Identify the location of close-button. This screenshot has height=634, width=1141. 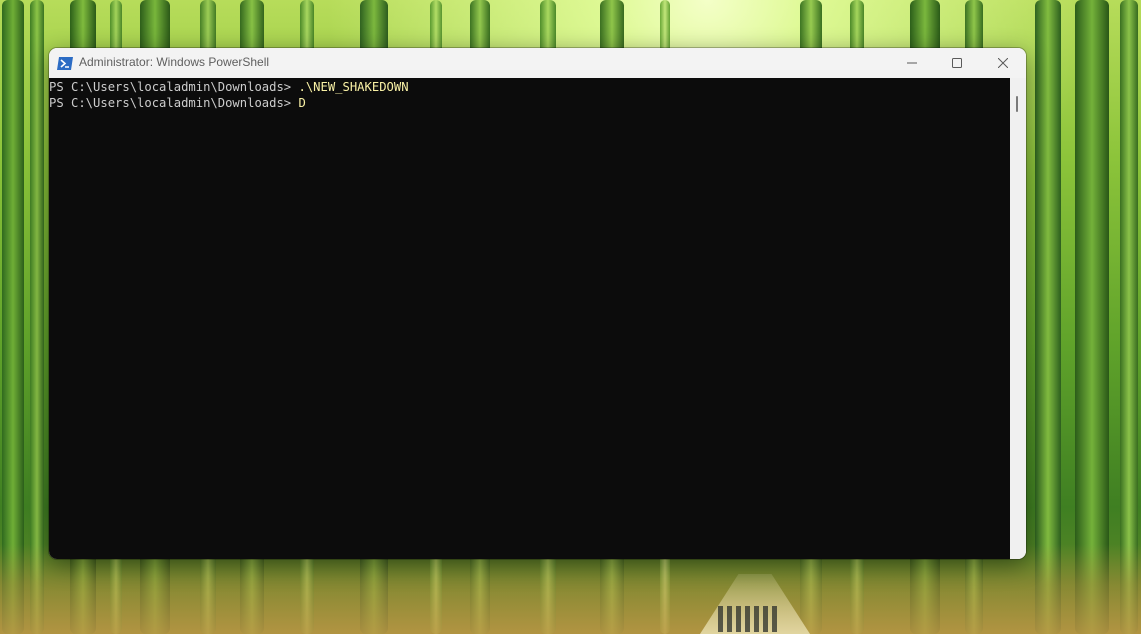
(1003, 63).